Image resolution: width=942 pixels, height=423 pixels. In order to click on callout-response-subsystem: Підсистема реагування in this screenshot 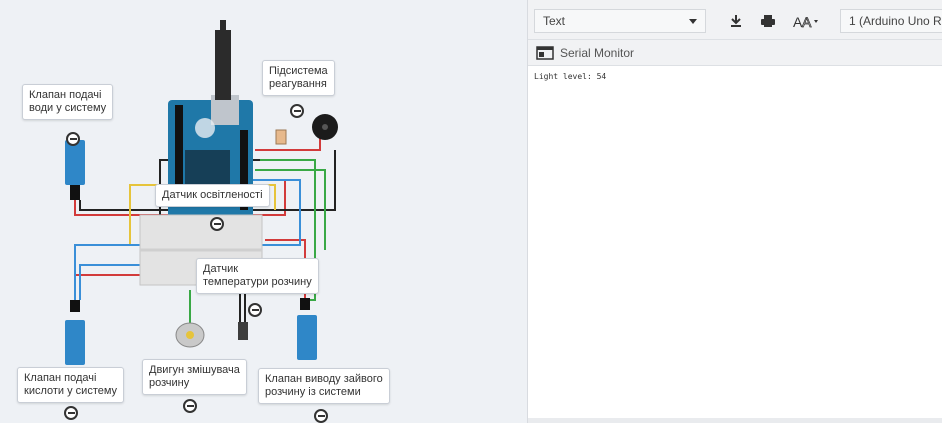, I will do `click(298, 78)`.